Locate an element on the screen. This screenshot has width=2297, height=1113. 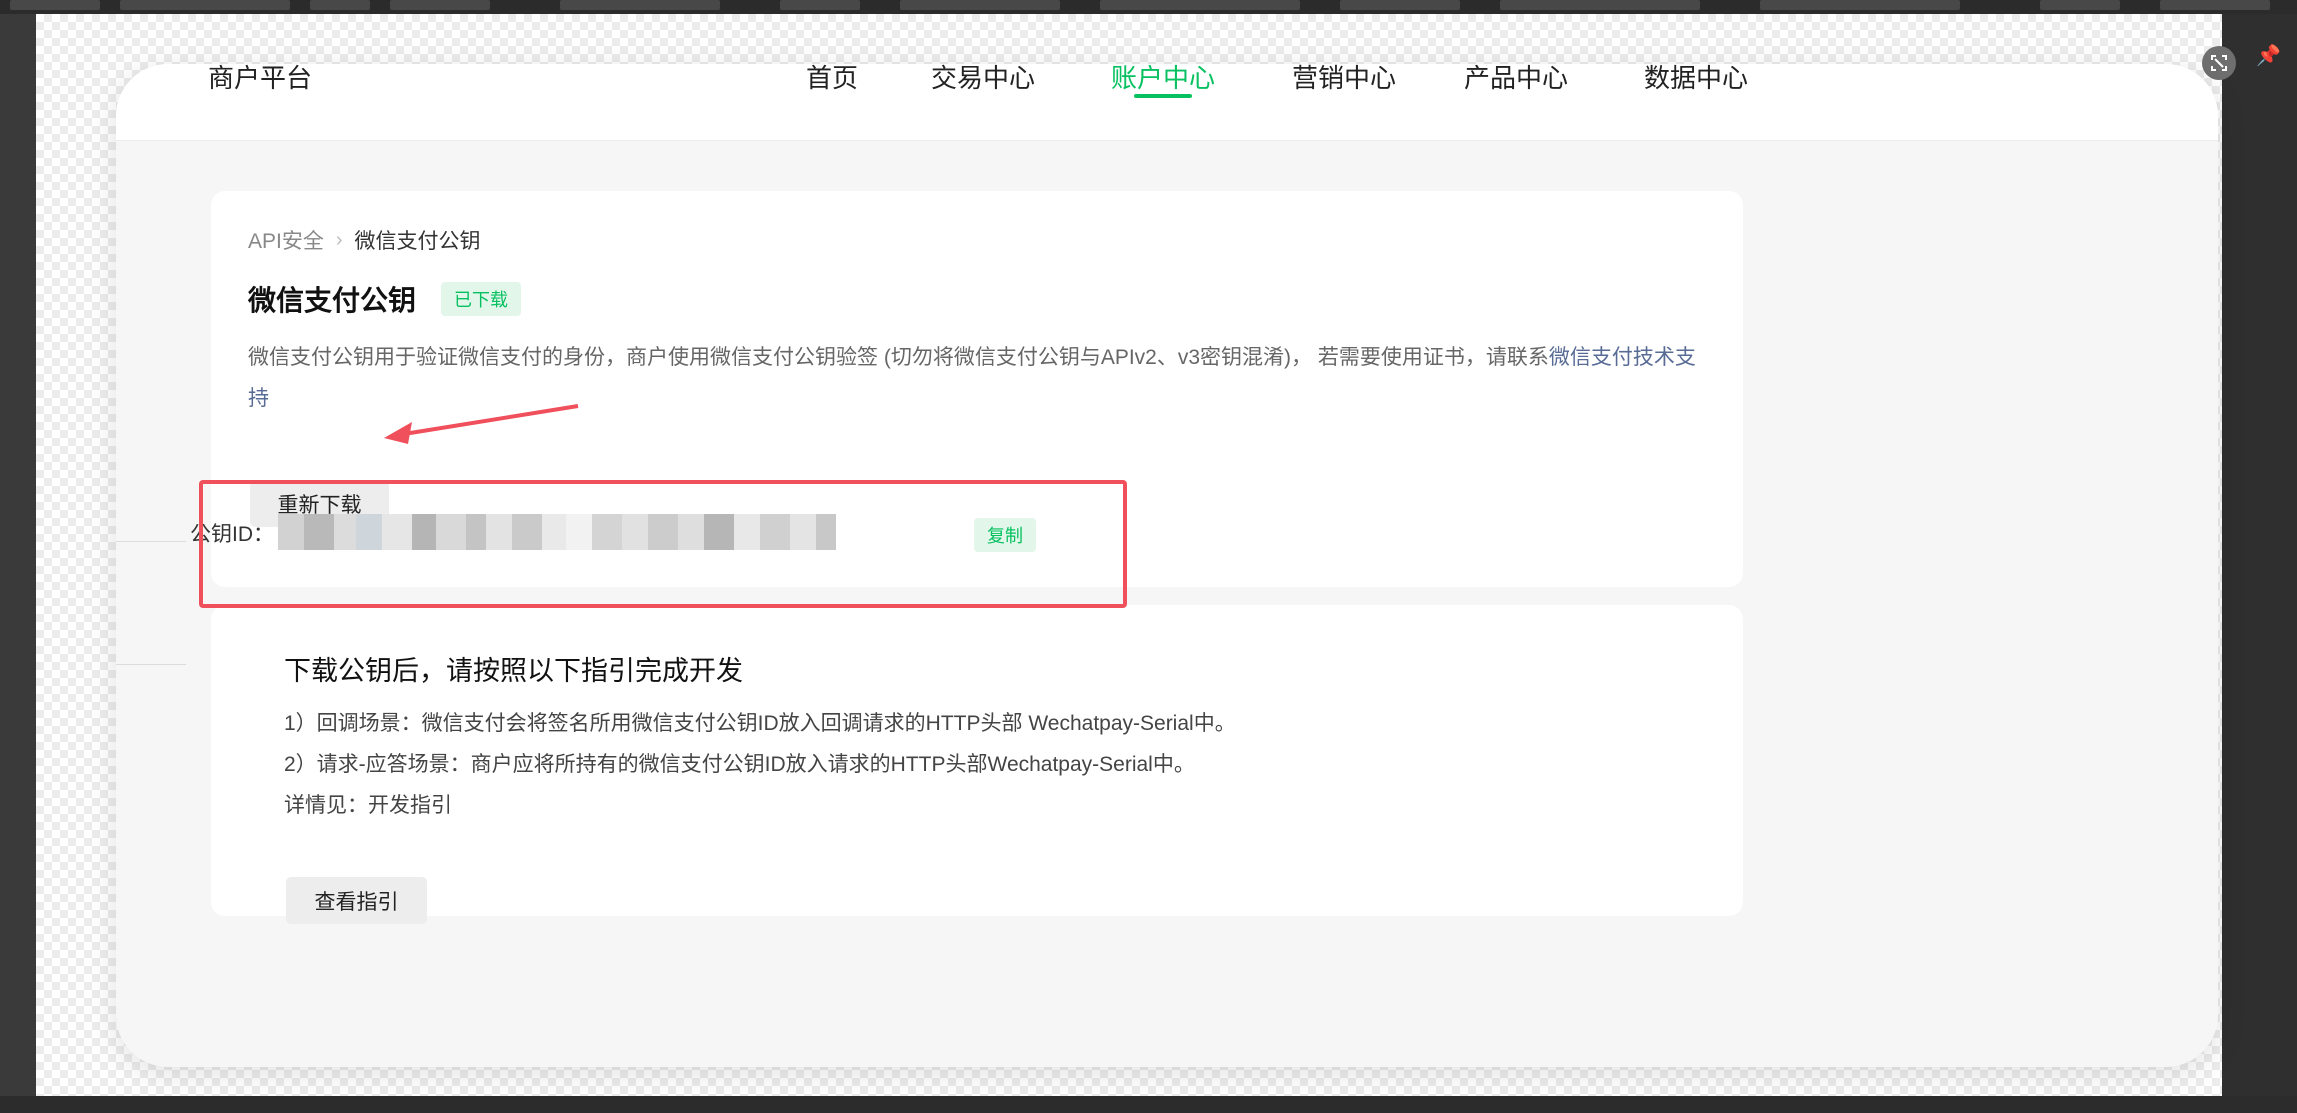
host-right-strip is located at coordinates (2259, 563).